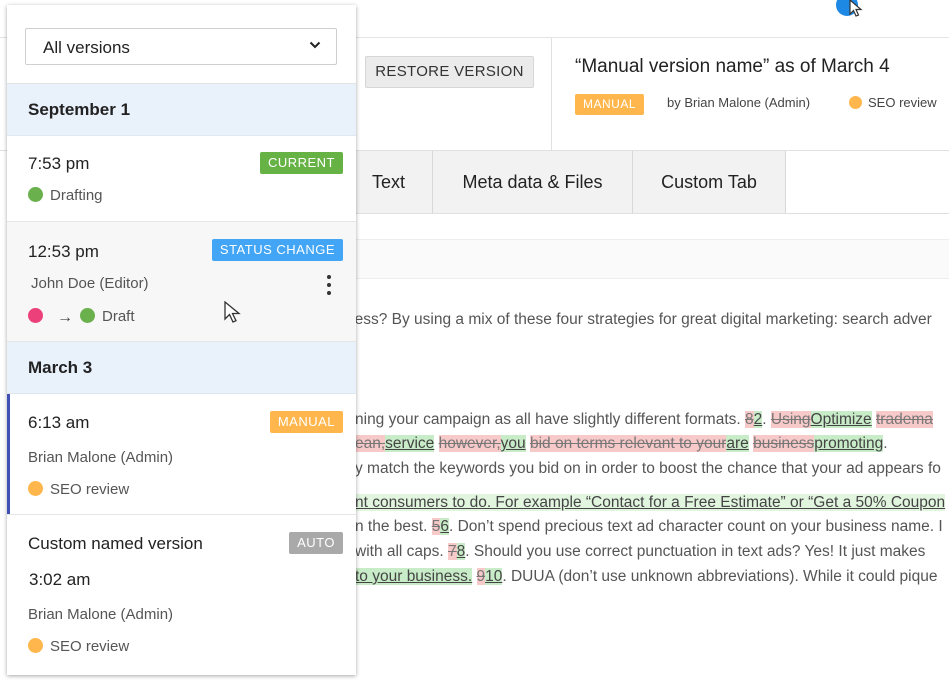 This screenshot has width=949, height=683. What do you see at coordinates (65, 195) in the screenshot?
I see `version-status: Drafting` at bounding box center [65, 195].